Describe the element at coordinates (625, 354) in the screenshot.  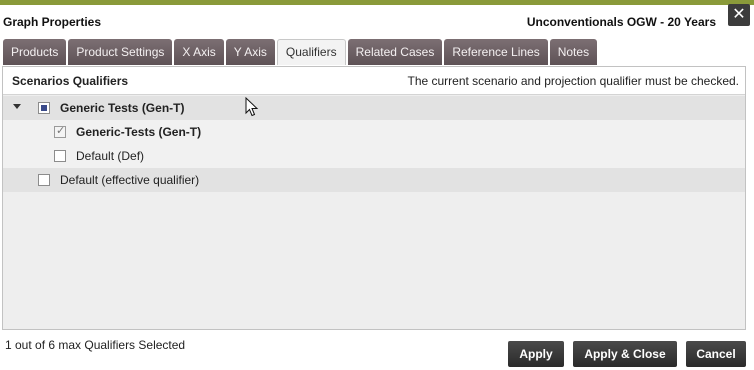
I see `apply-close-button: Apply & Close` at that location.